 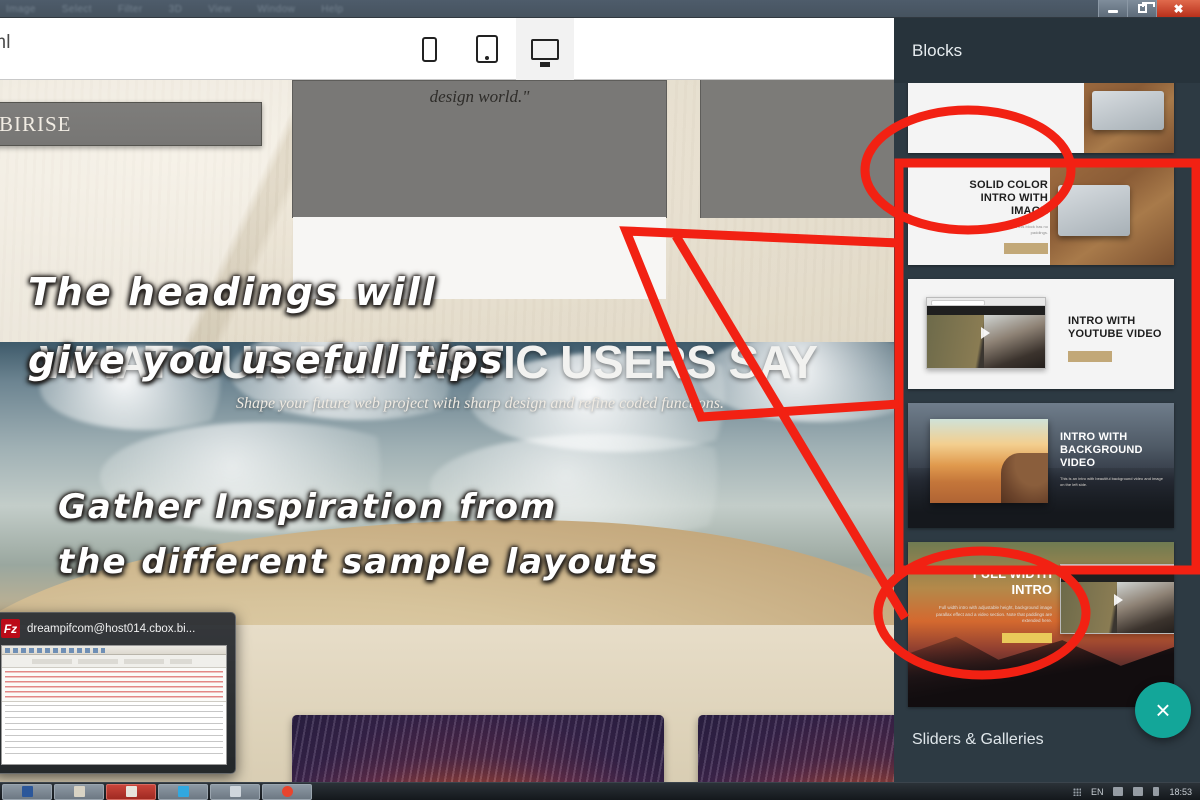 What do you see at coordinates (232, 292) in the screenshot?
I see `annotation-line: The headings will` at bounding box center [232, 292].